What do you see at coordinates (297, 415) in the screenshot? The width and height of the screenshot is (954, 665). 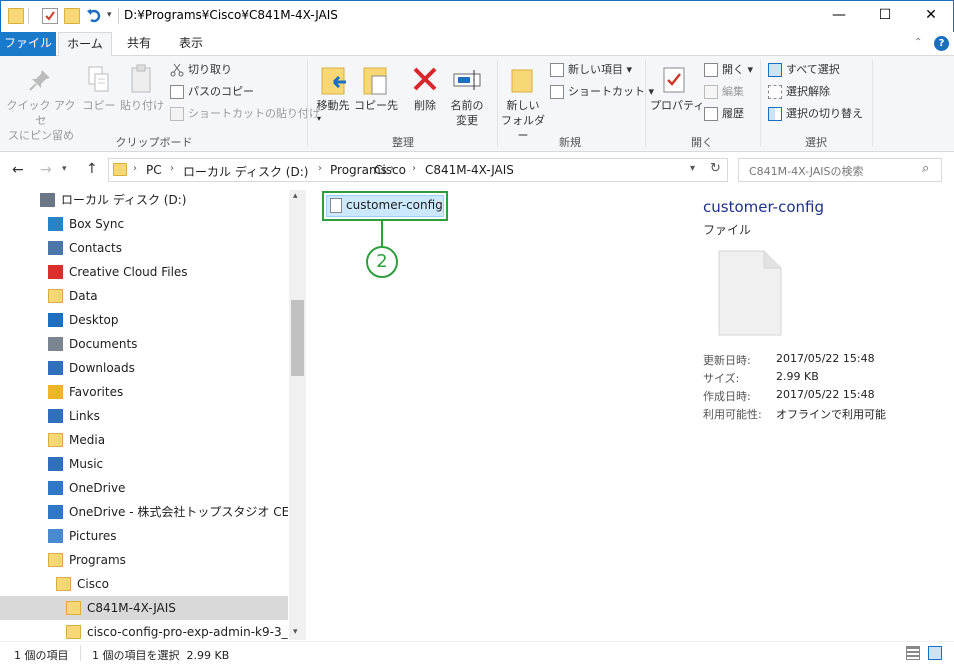 I see `nav-scrollbar` at bounding box center [297, 415].